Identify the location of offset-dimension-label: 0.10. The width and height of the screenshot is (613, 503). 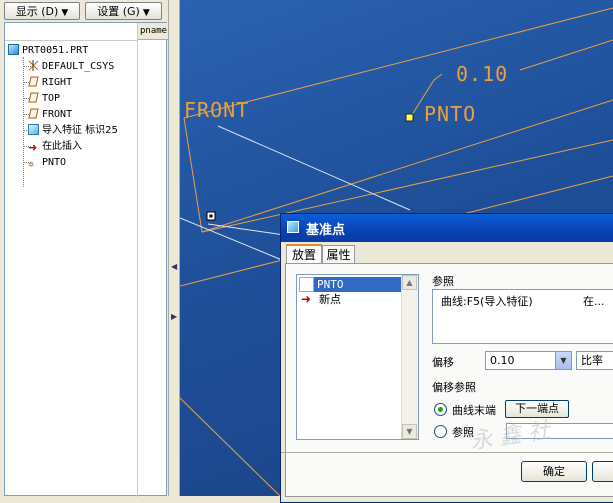
(482, 74).